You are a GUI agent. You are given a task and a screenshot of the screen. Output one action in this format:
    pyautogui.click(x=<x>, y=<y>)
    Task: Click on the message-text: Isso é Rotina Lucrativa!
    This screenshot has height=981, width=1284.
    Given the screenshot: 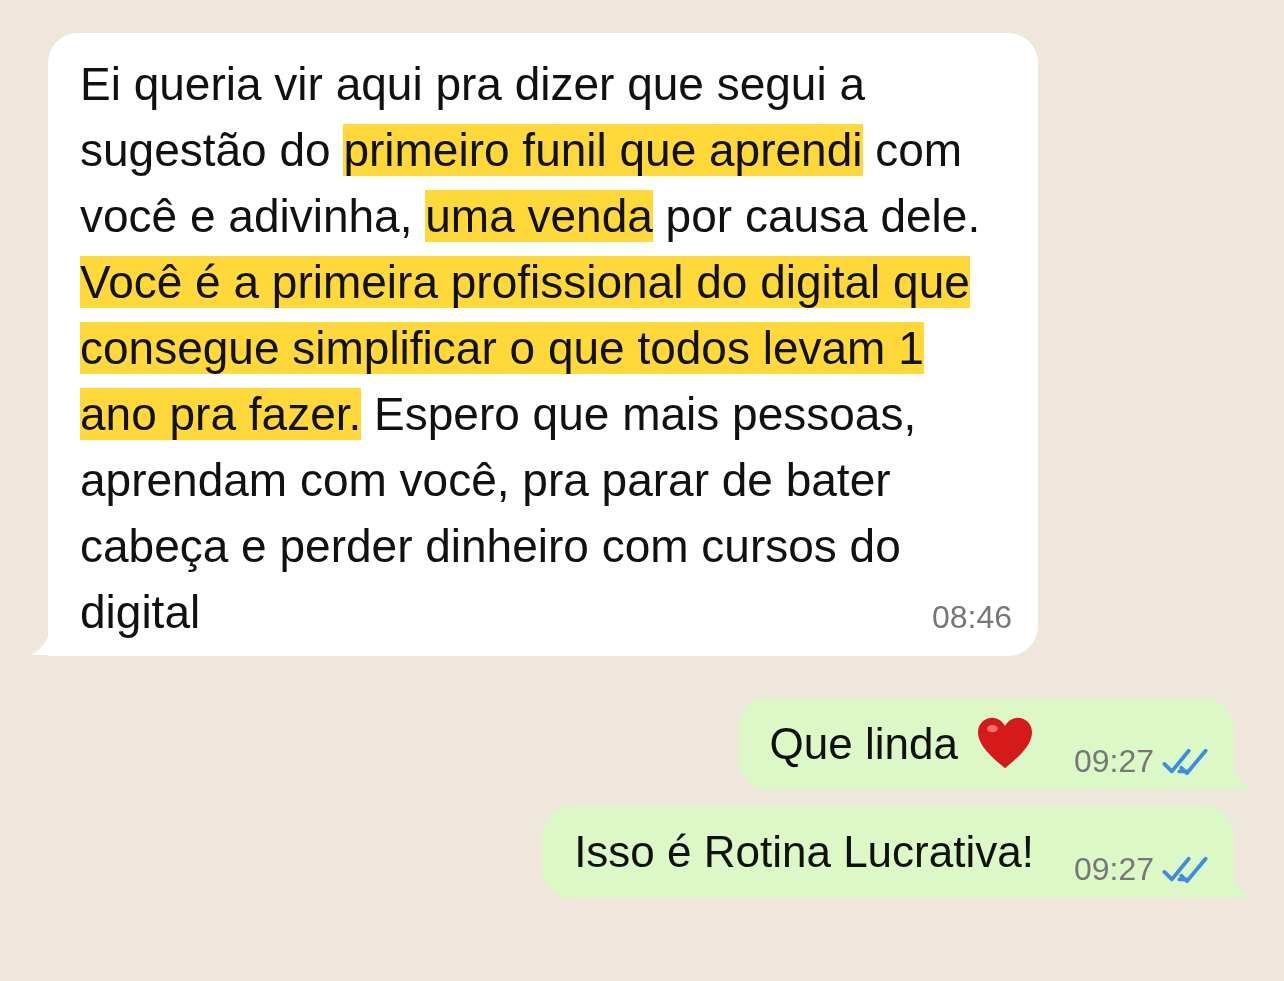 What is the action you would take?
    pyautogui.click(x=804, y=852)
    